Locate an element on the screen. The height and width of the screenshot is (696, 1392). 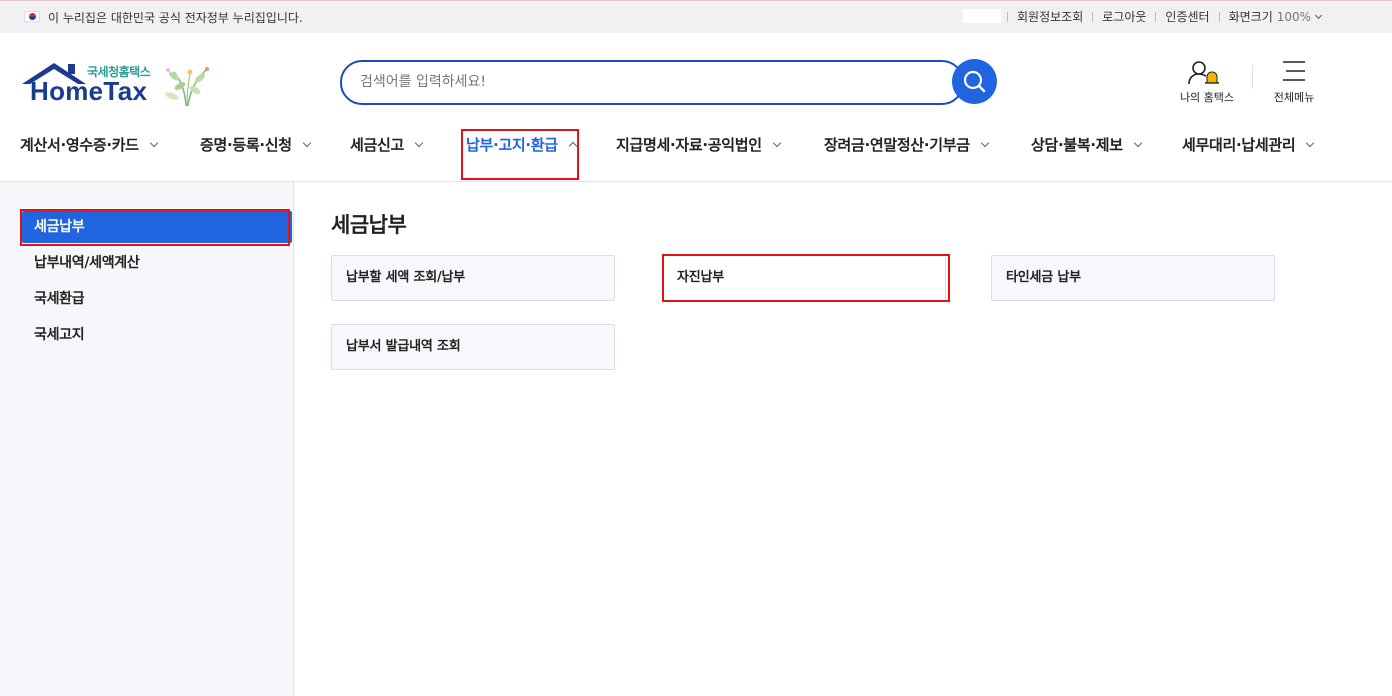
gnb-item-payment-statement: 지급명세·자료·공익법인 is located at coordinates (699, 144).